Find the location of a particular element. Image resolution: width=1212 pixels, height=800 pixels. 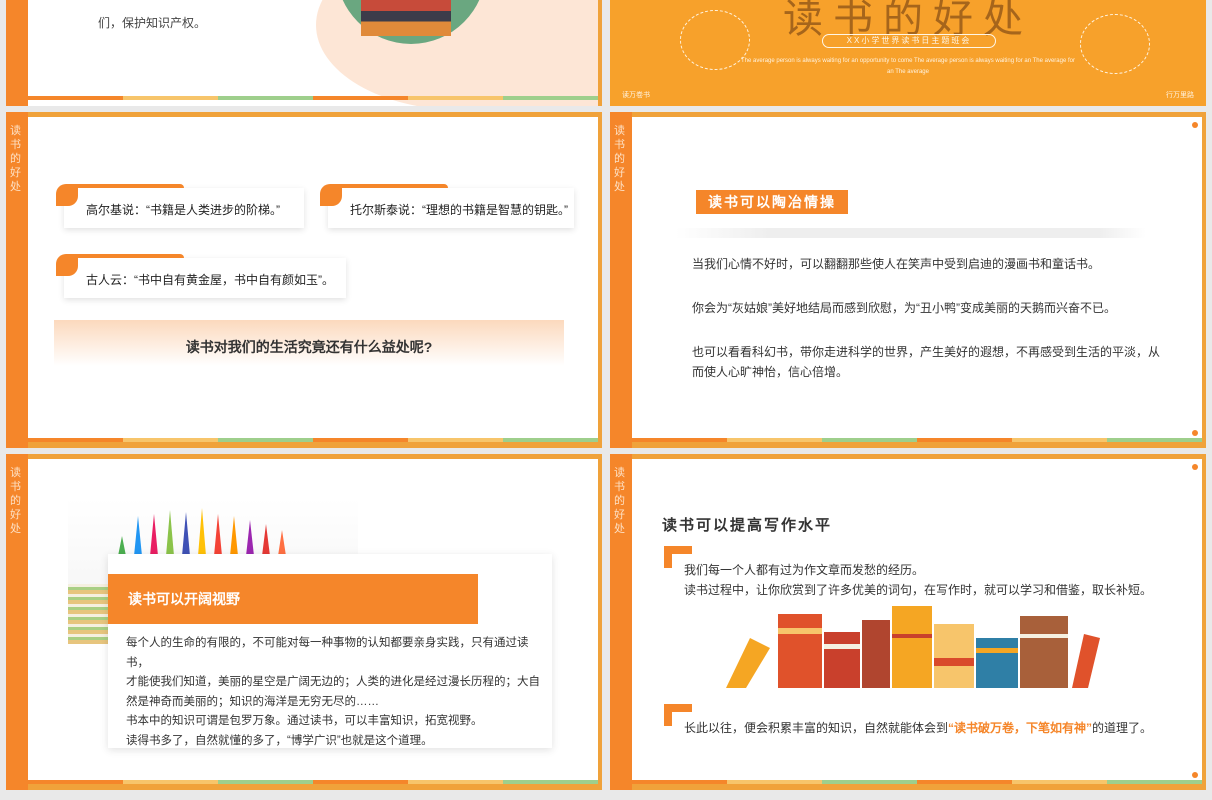

section-heading: 读书可以开阔视野 is located at coordinates (293, 599).